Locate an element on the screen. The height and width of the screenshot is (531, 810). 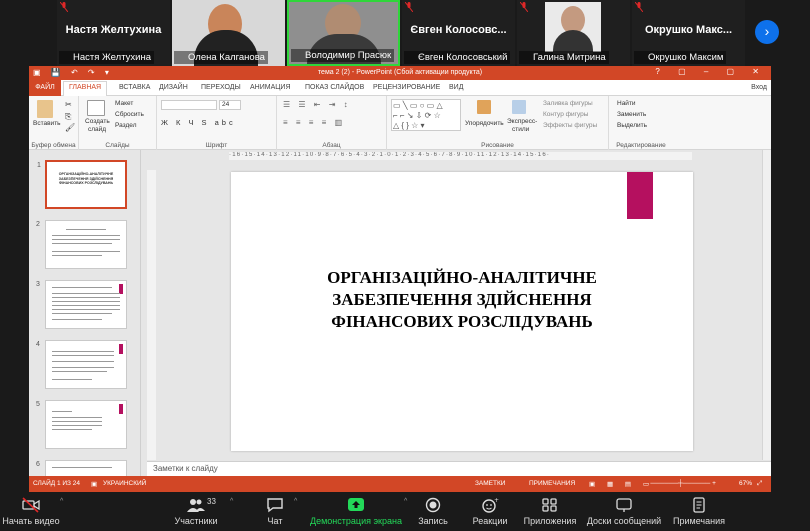
editing-group: Найти Заменить Выделить Редактирование is located at coordinates (641, 123).